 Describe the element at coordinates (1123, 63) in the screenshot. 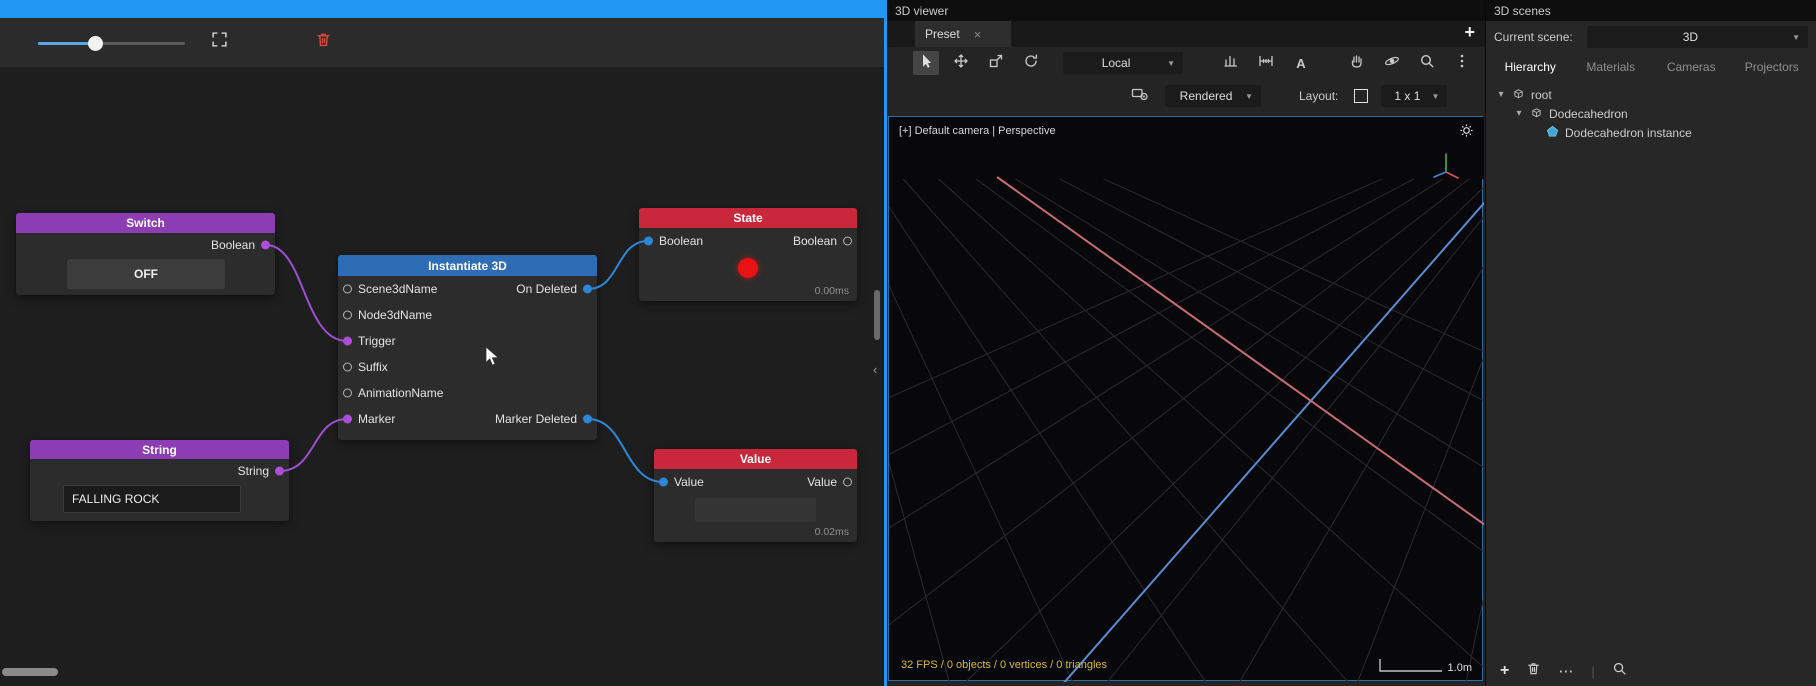

I see `transform-space-dropdown: Local ▼` at that location.